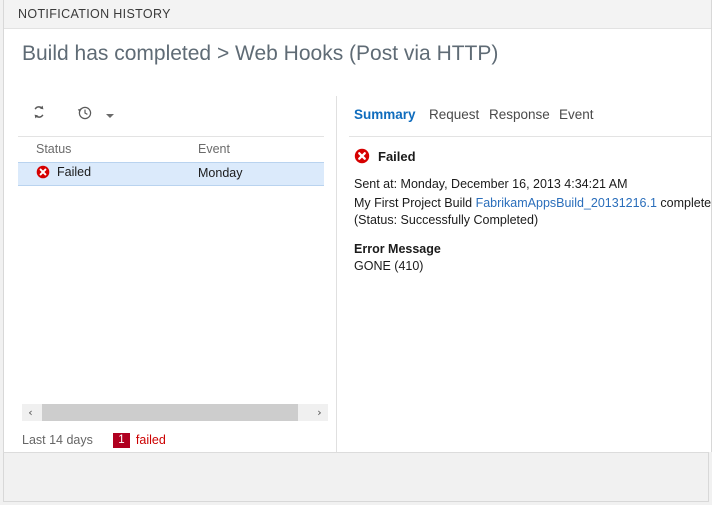  Describe the element at coordinates (171, 116) in the screenshot. I see `list-toolbar` at that location.